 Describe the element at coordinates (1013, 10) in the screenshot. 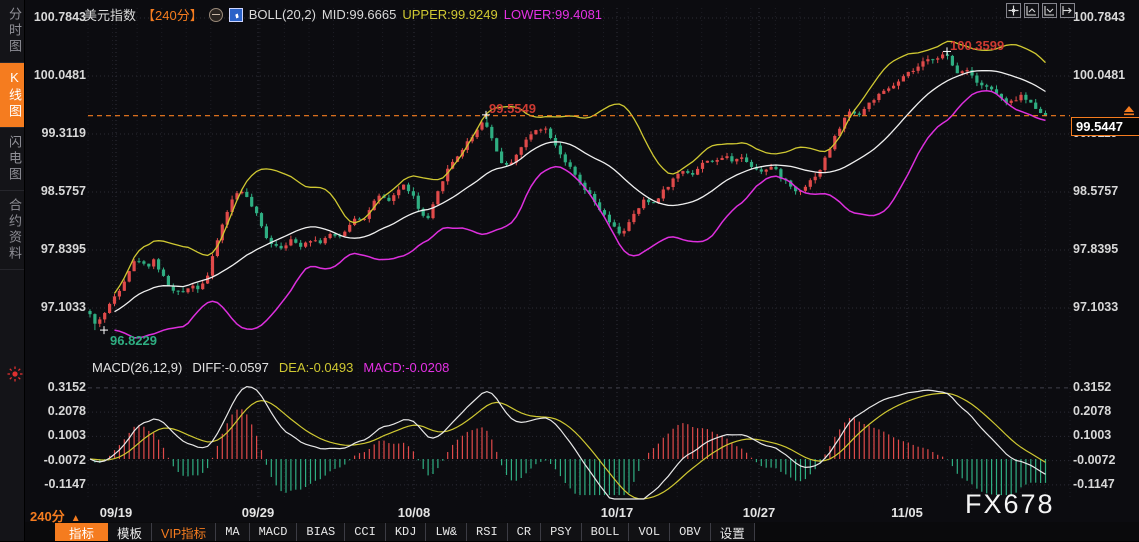

I see `pan-icon` at that location.